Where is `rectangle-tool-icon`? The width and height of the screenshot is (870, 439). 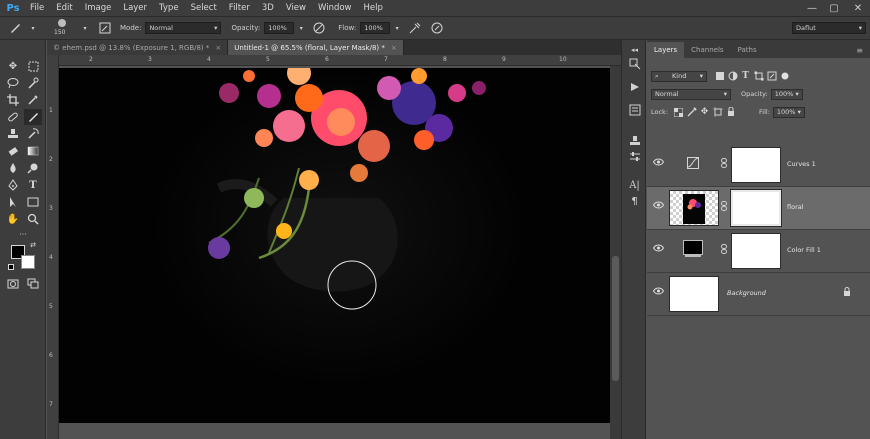
rectangle-tool-icon is located at coordinates (33, 202).